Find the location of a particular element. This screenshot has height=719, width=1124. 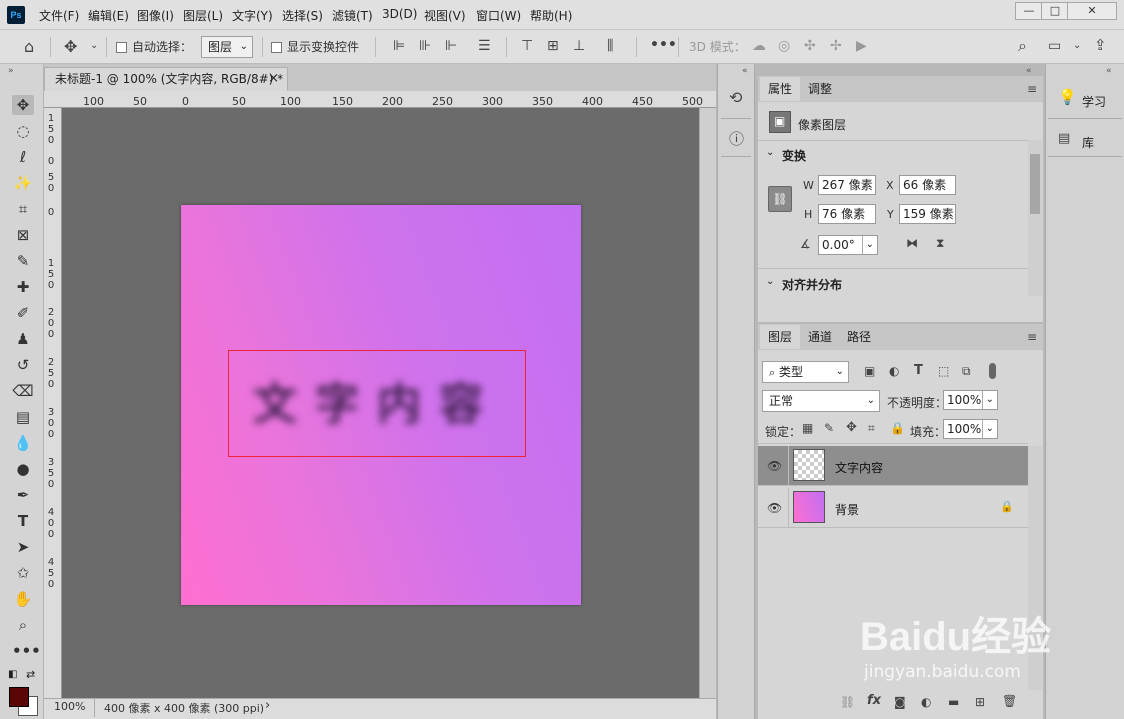

eye-icon: 👁 is located at coordinates (774, 508).